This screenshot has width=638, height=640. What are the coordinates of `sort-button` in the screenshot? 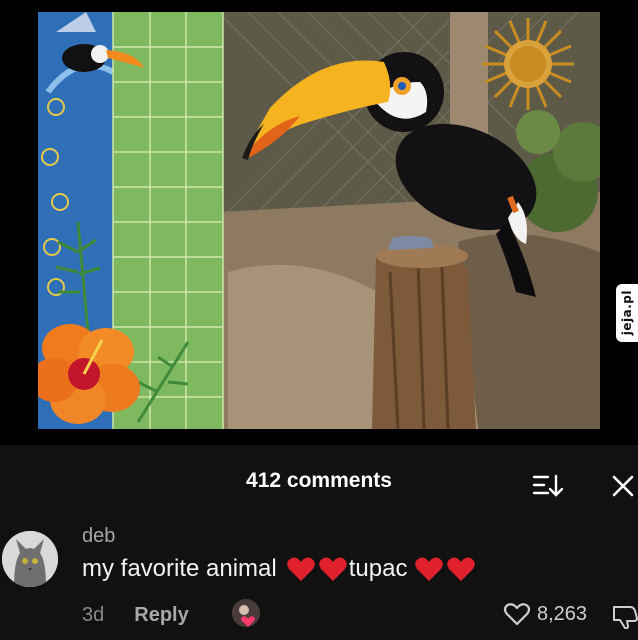 It's located at (547, 486).